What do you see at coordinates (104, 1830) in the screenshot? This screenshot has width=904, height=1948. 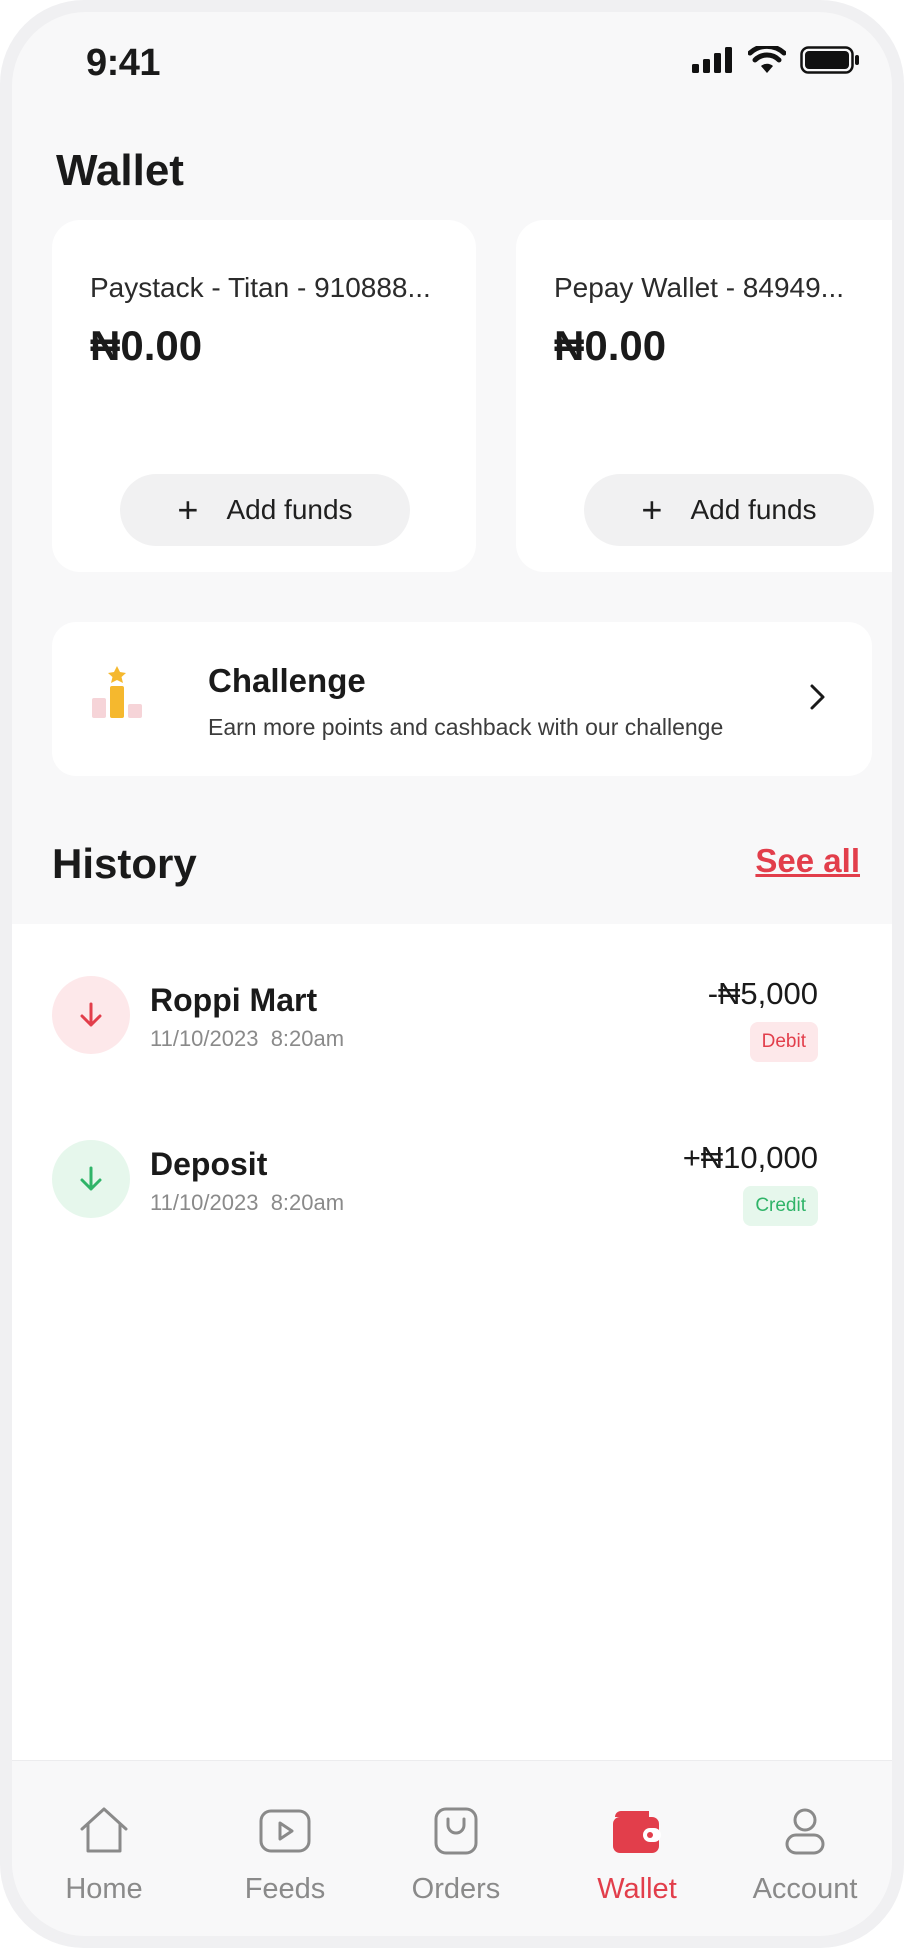 I see `home-icon` at bounding box center [104, 1830].